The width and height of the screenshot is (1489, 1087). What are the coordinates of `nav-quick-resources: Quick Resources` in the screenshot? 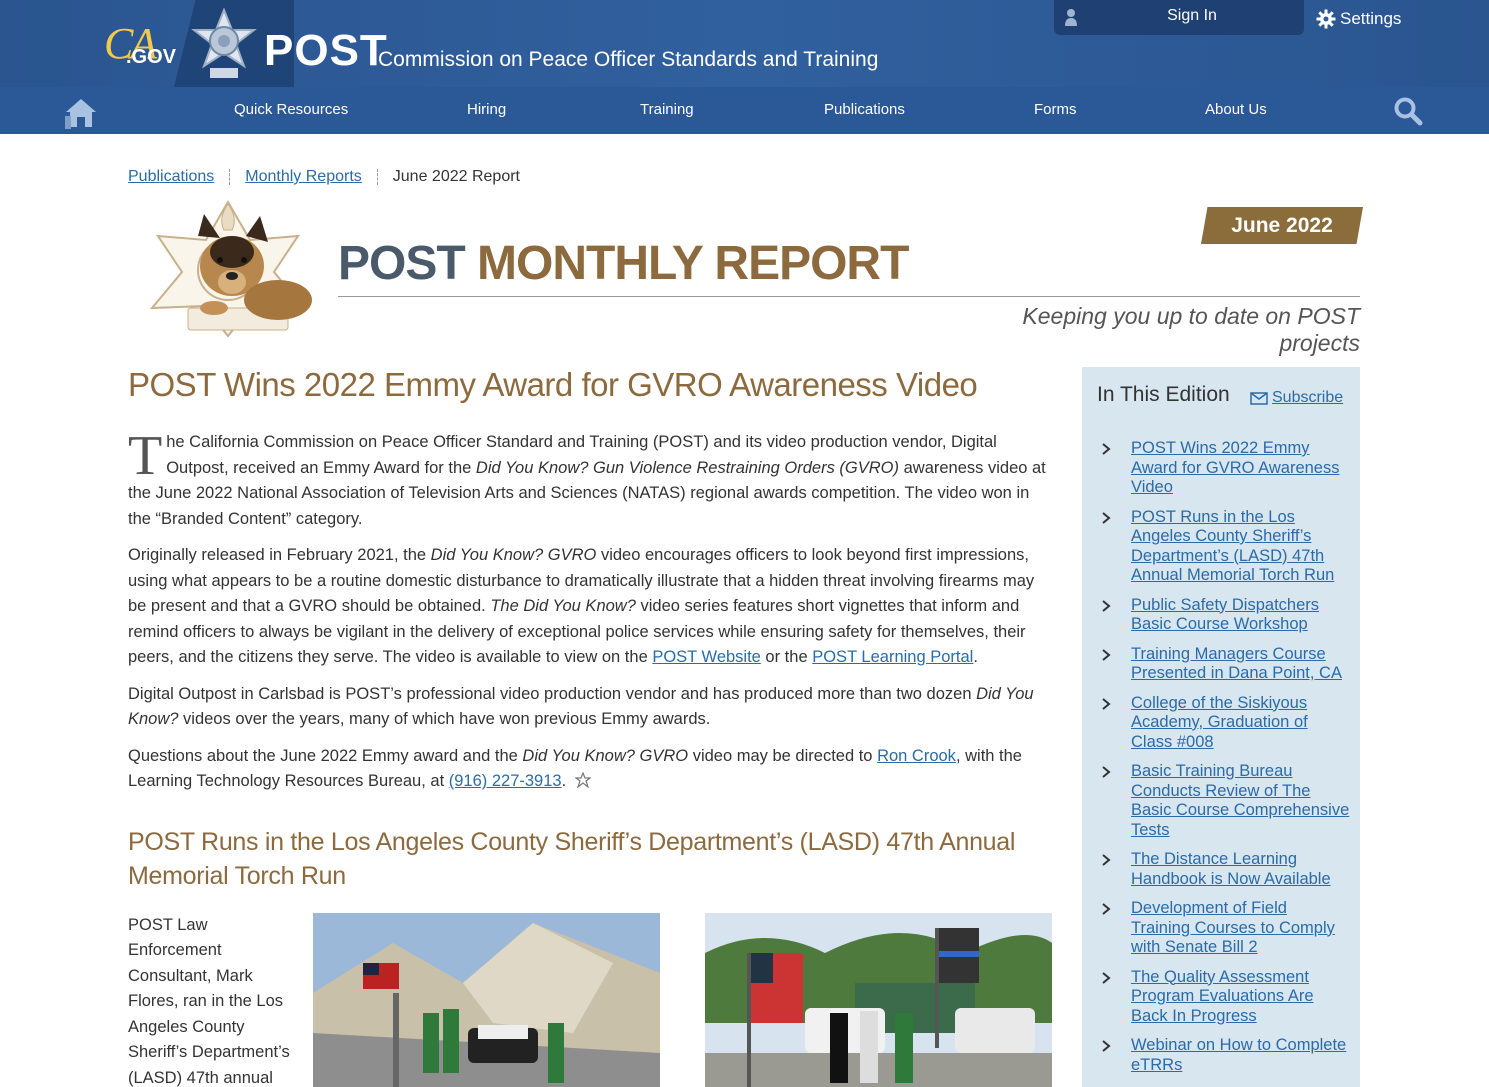 It's located at (291, 109).